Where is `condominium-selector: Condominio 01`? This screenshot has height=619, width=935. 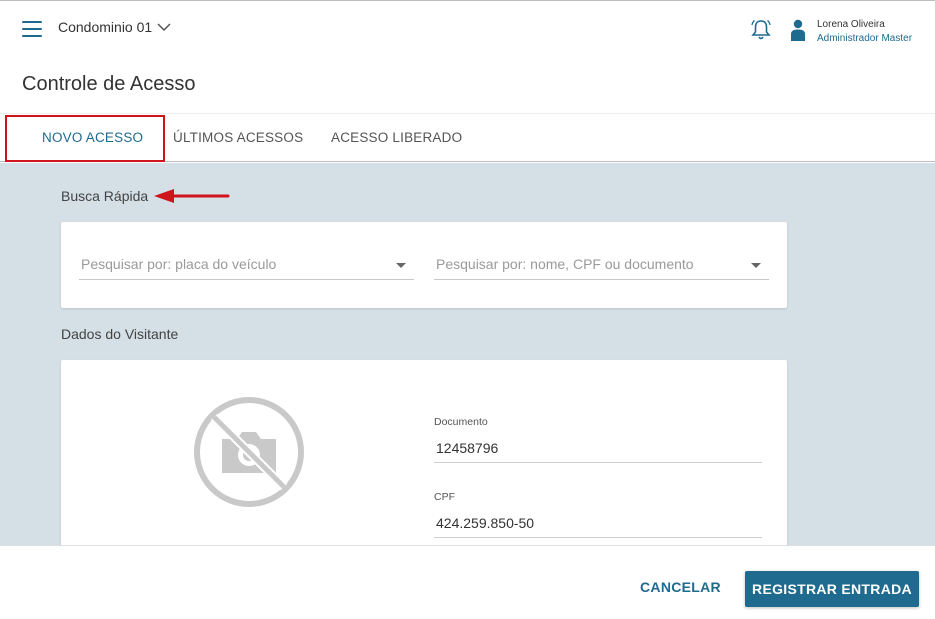 condominium-selector: Condominio 01 is located at coordinates (114, 27).